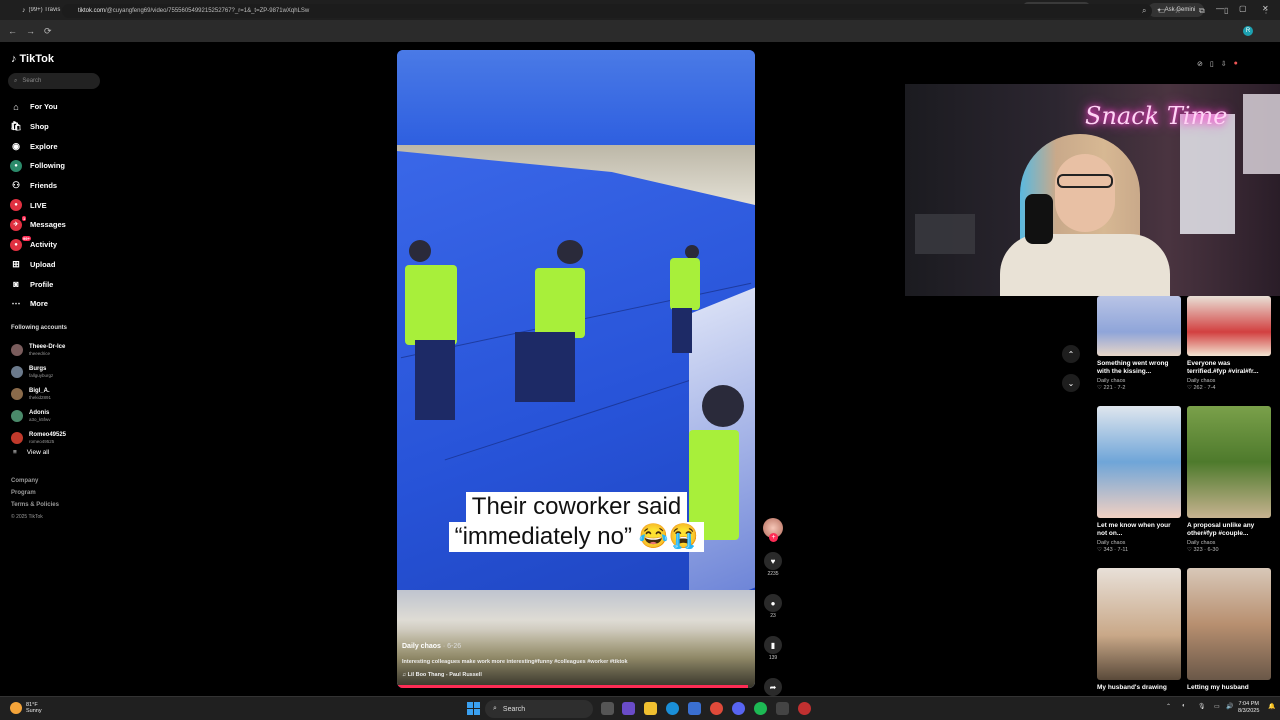 The height and width of the screenshot is (720, 1280). I want to click on user-avatar-icon: ●, so click(1236, 64).